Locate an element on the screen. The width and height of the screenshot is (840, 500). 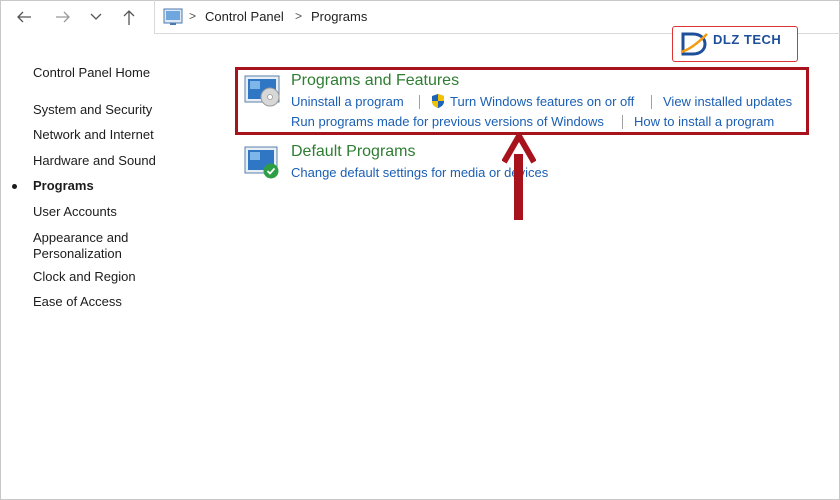
dlz-tech-logo: DLZ TECH is located at coordinates (735, 44).